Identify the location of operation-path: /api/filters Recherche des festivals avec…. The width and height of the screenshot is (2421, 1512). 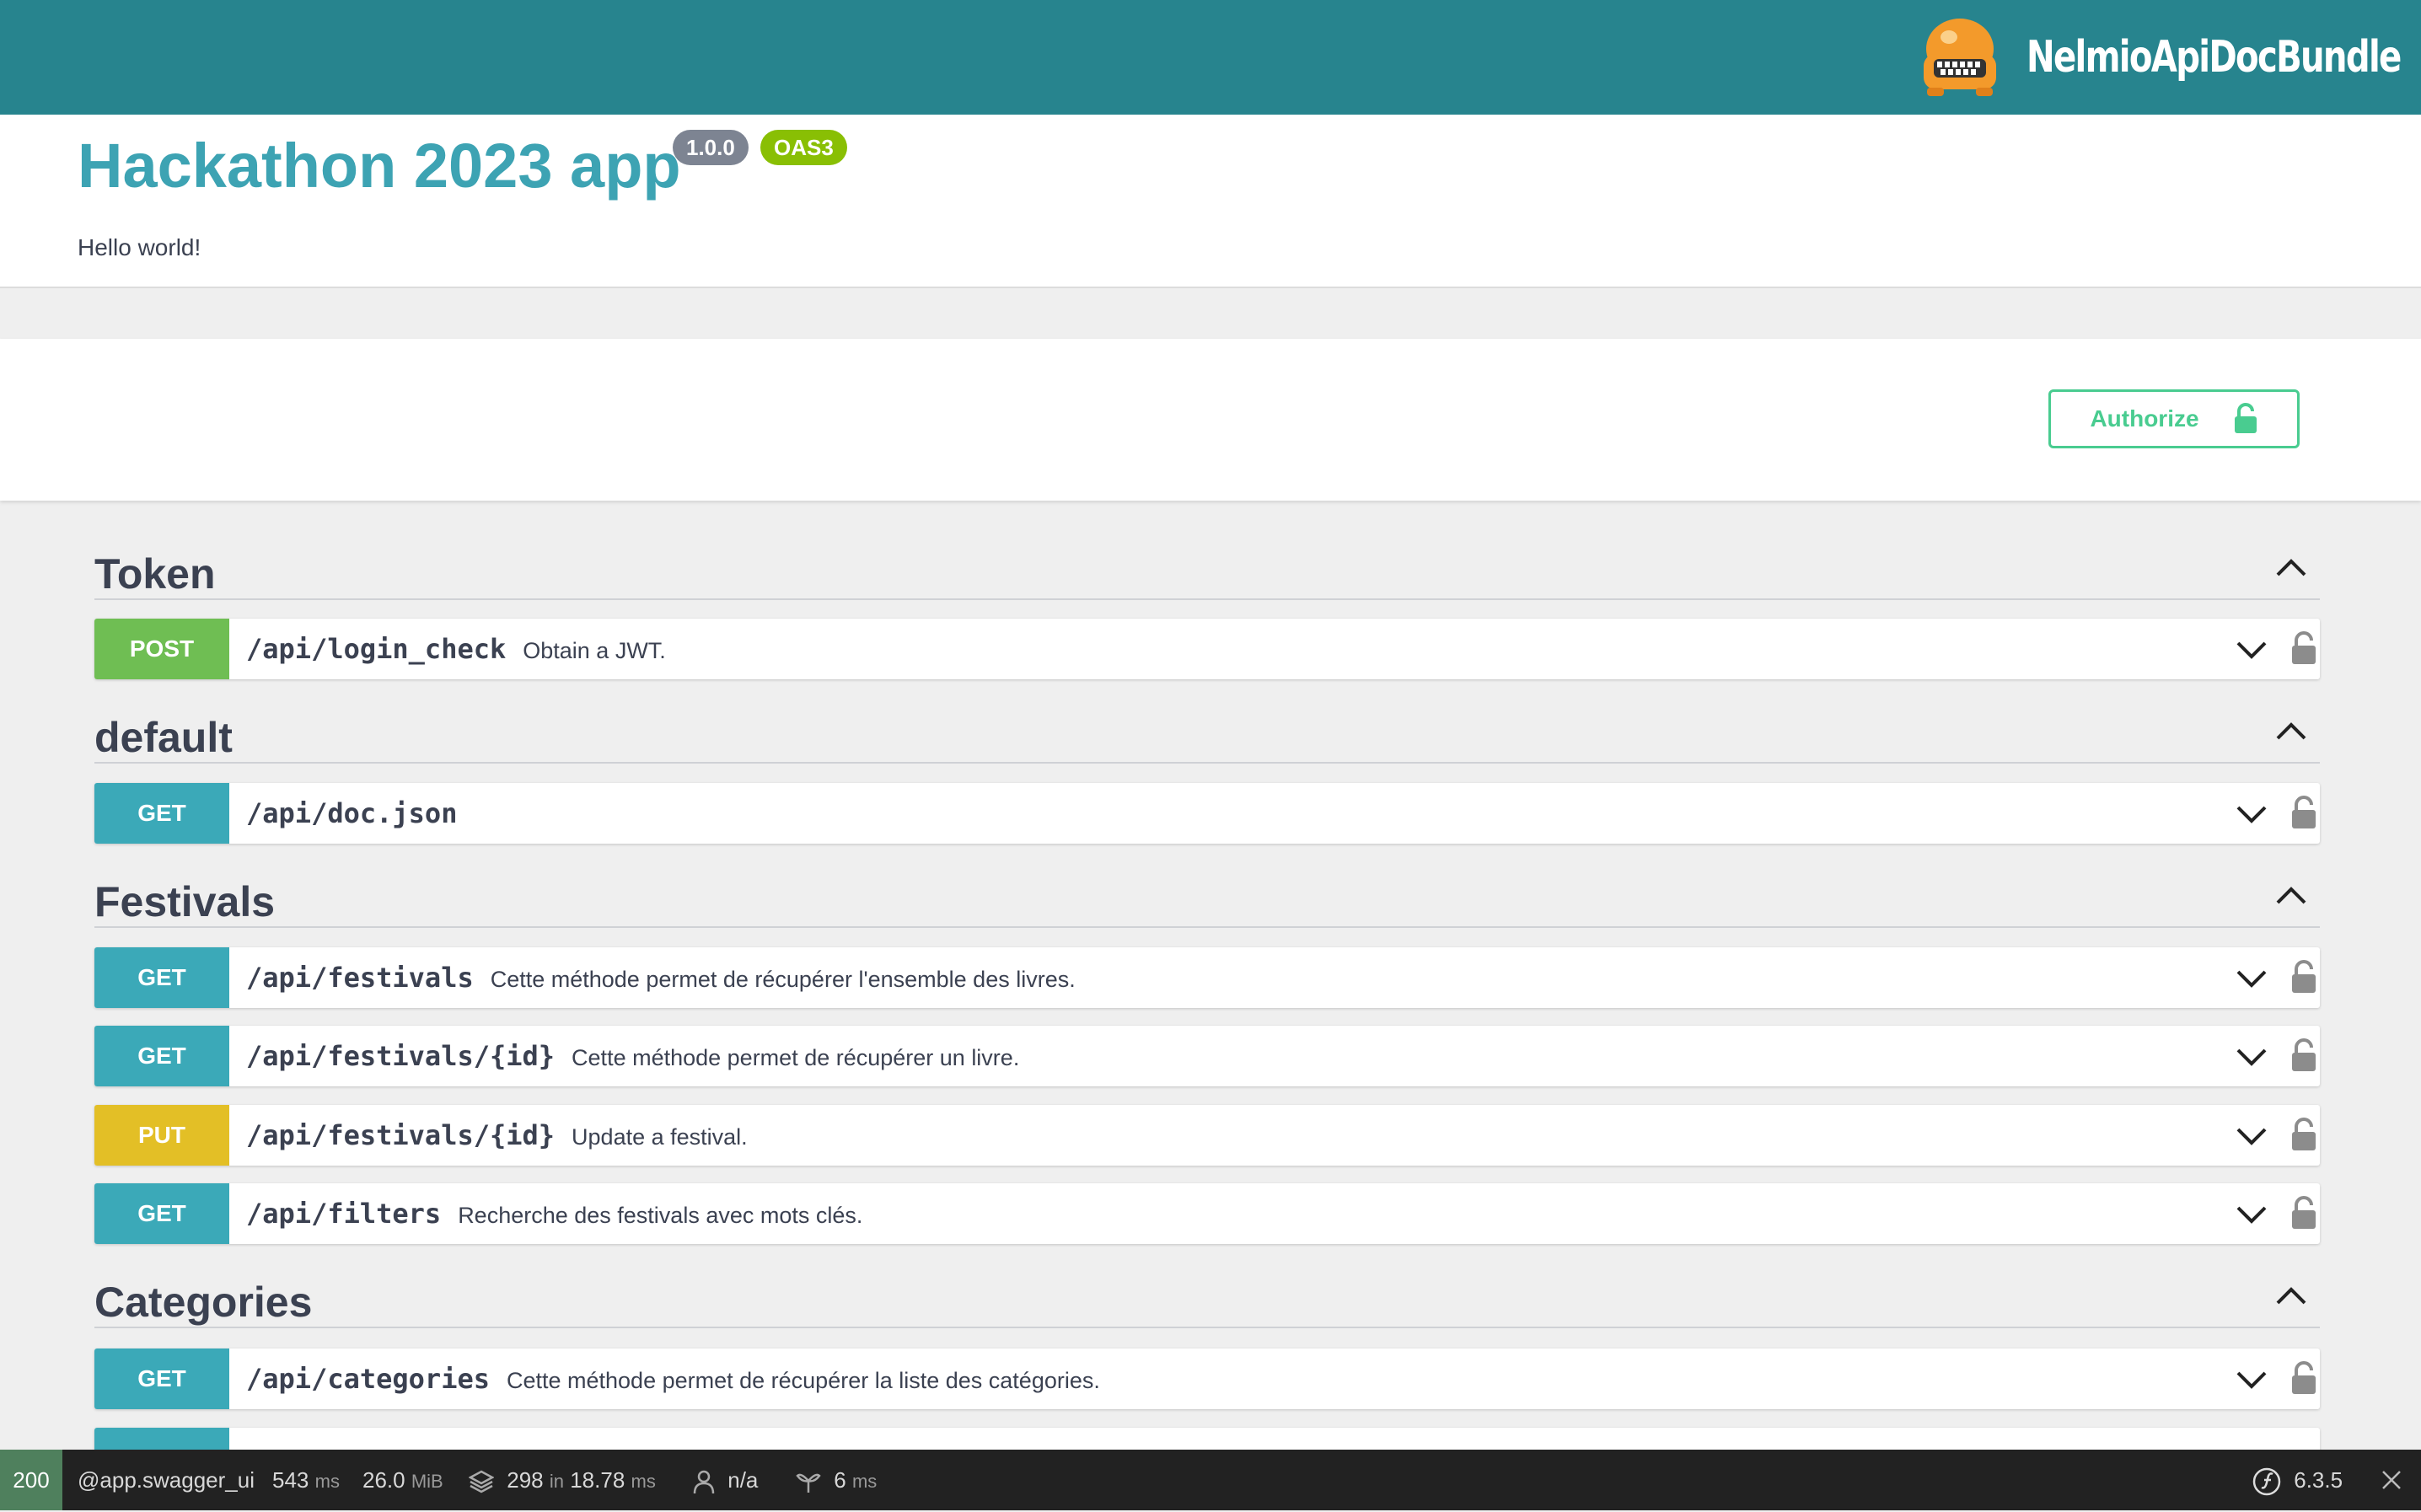
(554, 1214).